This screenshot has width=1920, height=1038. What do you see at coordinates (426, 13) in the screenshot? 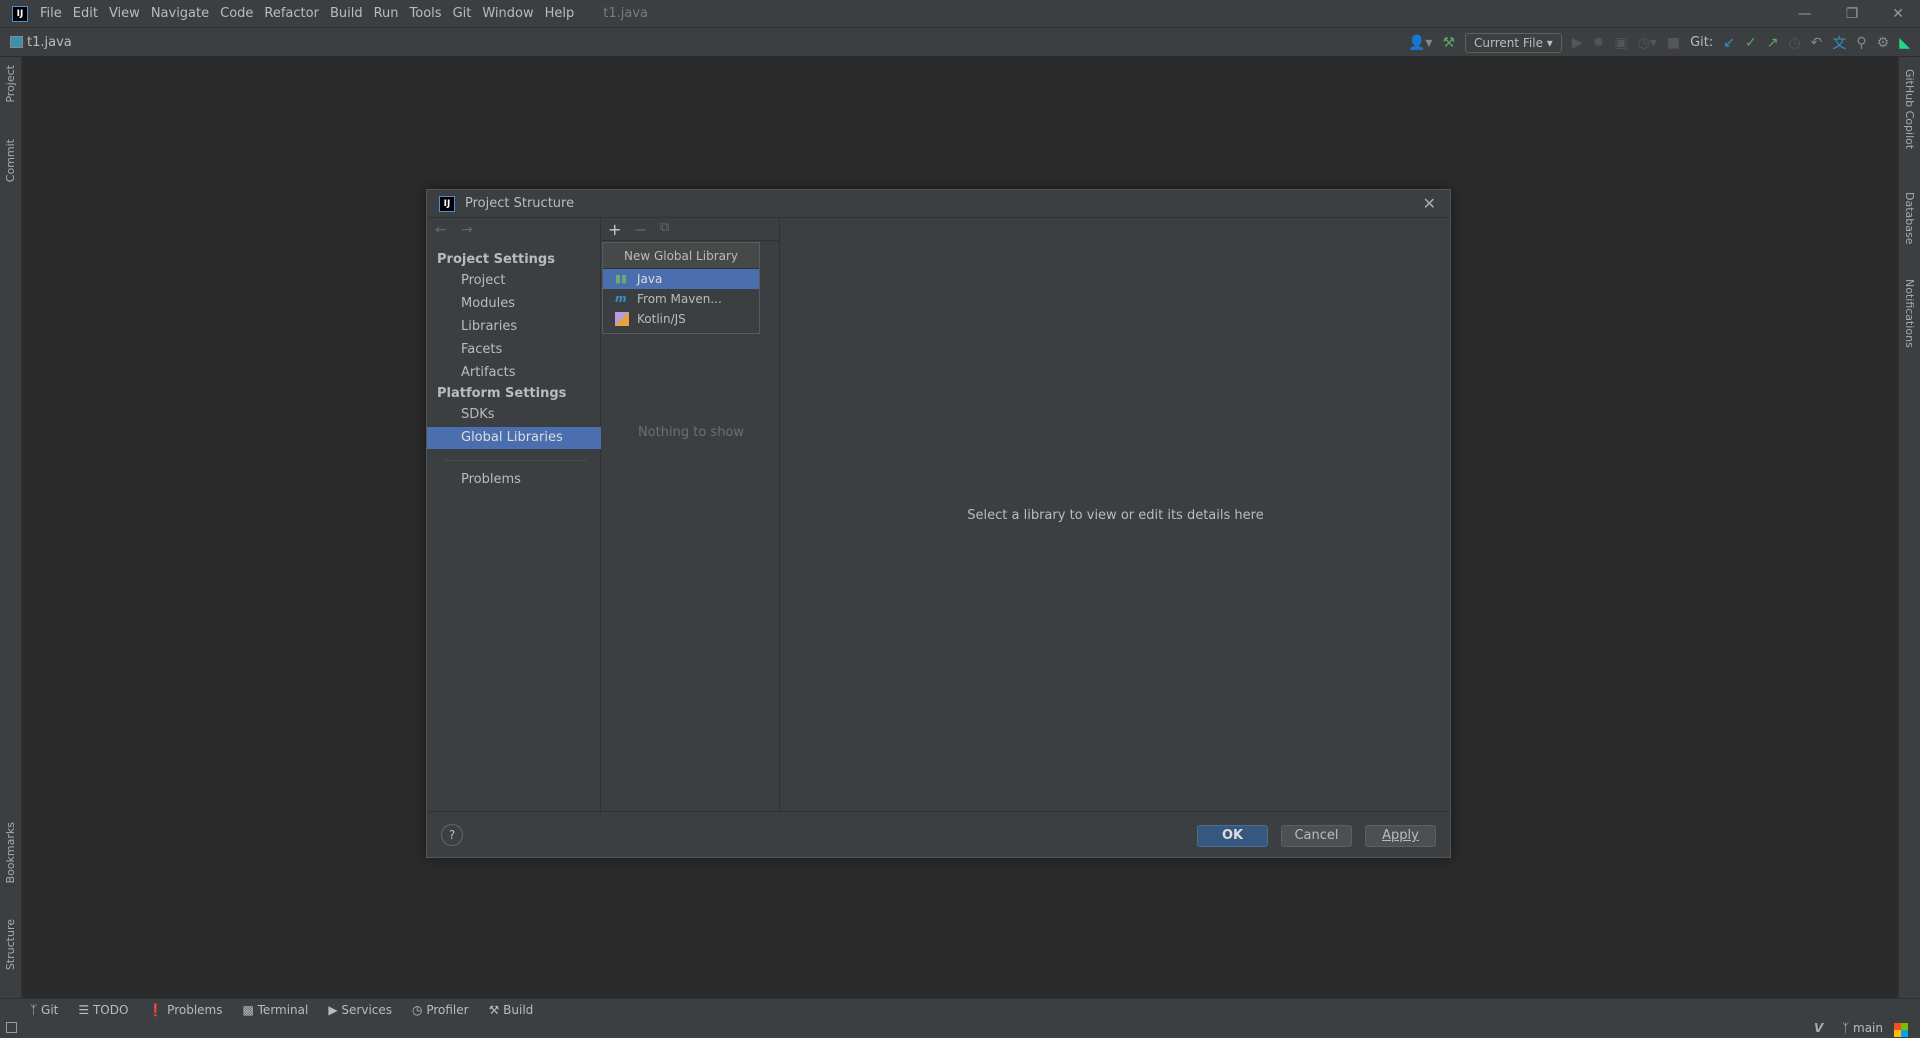
I see `menu-tools: Tools` at bounding box center [426, 13].